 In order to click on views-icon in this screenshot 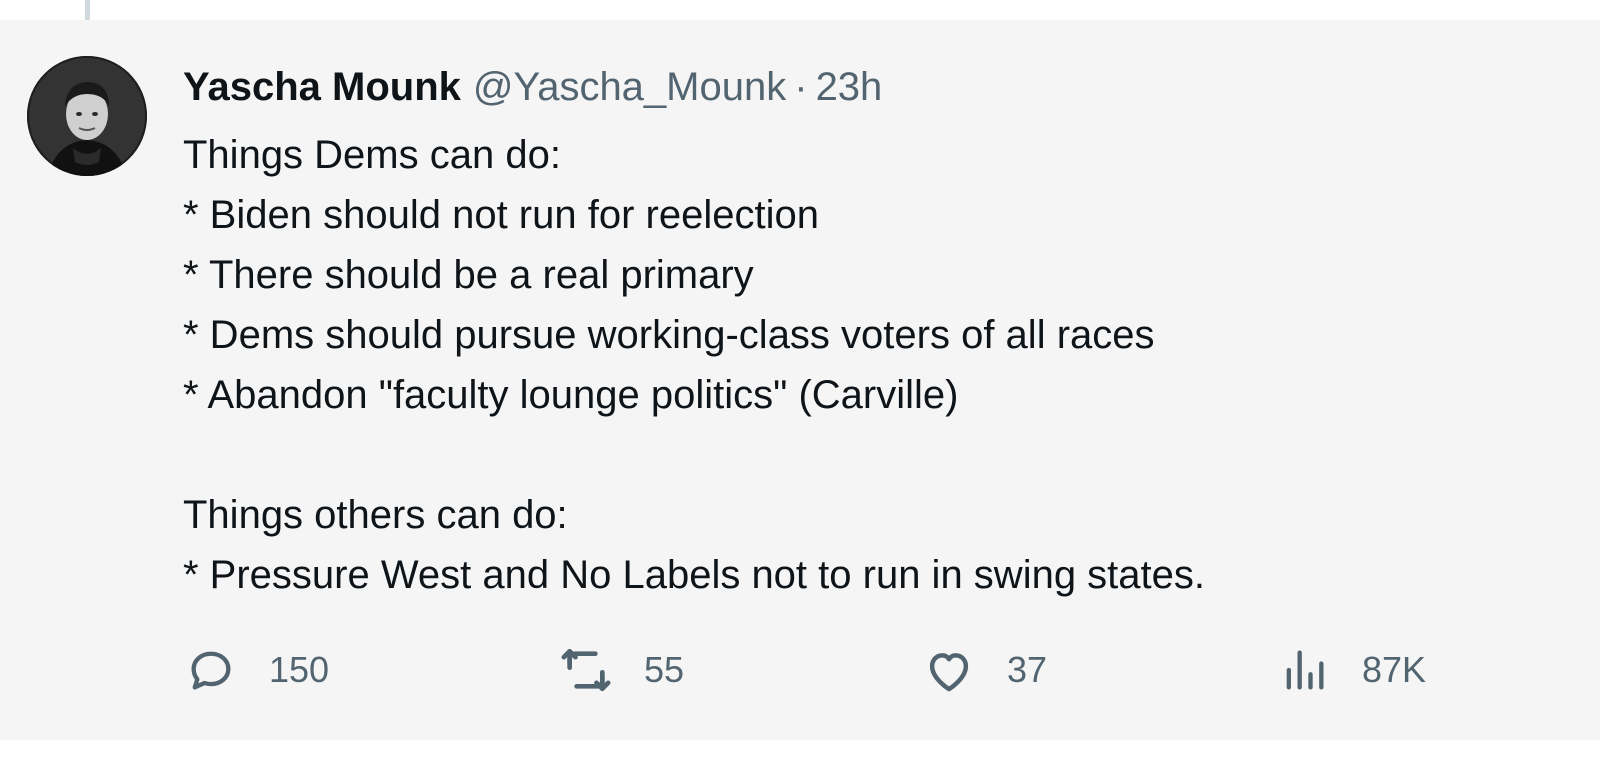, I will do `click(1304, 670)`.